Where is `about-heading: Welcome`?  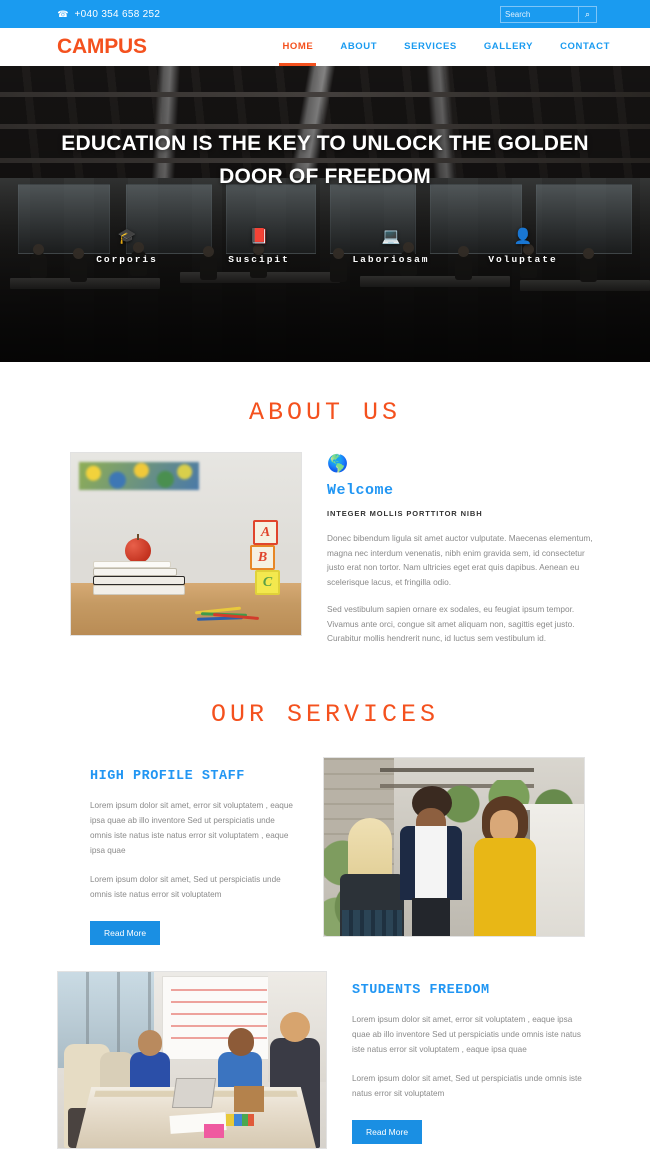
about-heading: Welcome is located at coordinates (360, 490).